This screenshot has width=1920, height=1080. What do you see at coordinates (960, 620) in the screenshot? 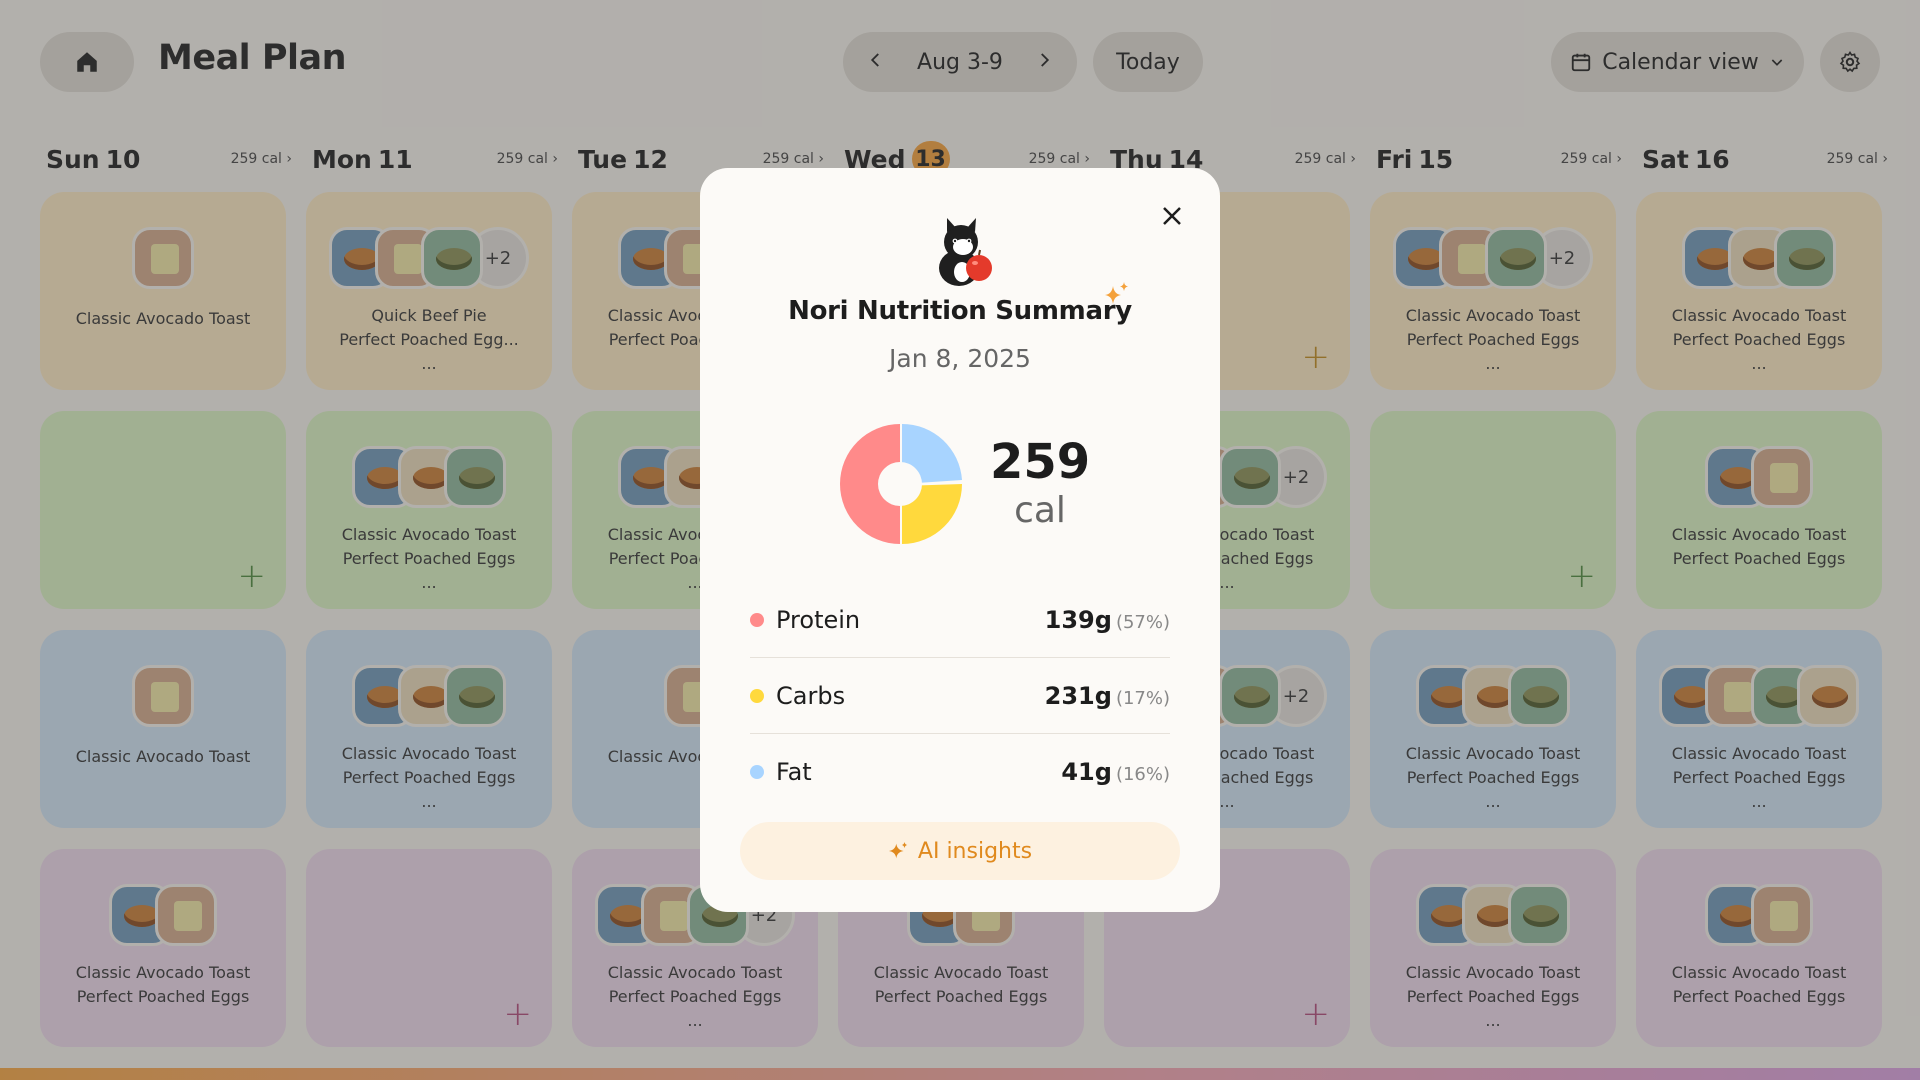
I see `macro-row-protein: Protein 139g (57%)` at bounding box center [960, 620].